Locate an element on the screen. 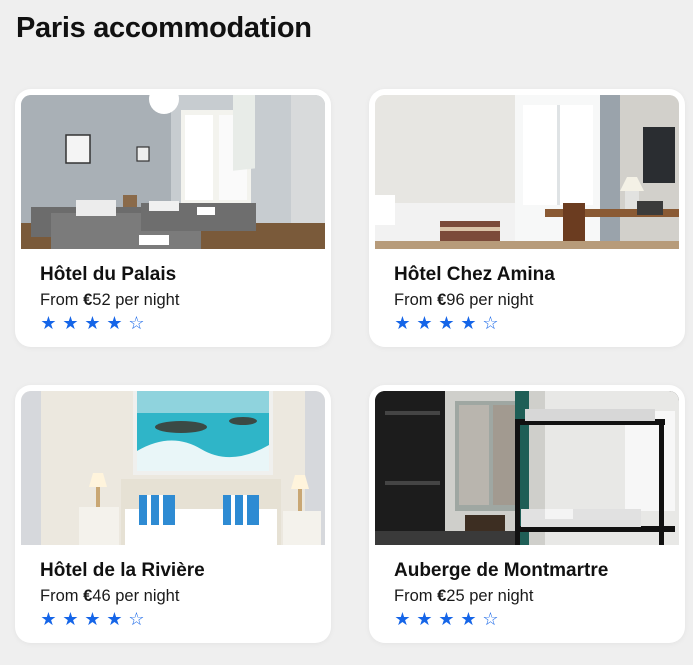  hotel-price: From €25 per night is located at coordinates (464, 596).